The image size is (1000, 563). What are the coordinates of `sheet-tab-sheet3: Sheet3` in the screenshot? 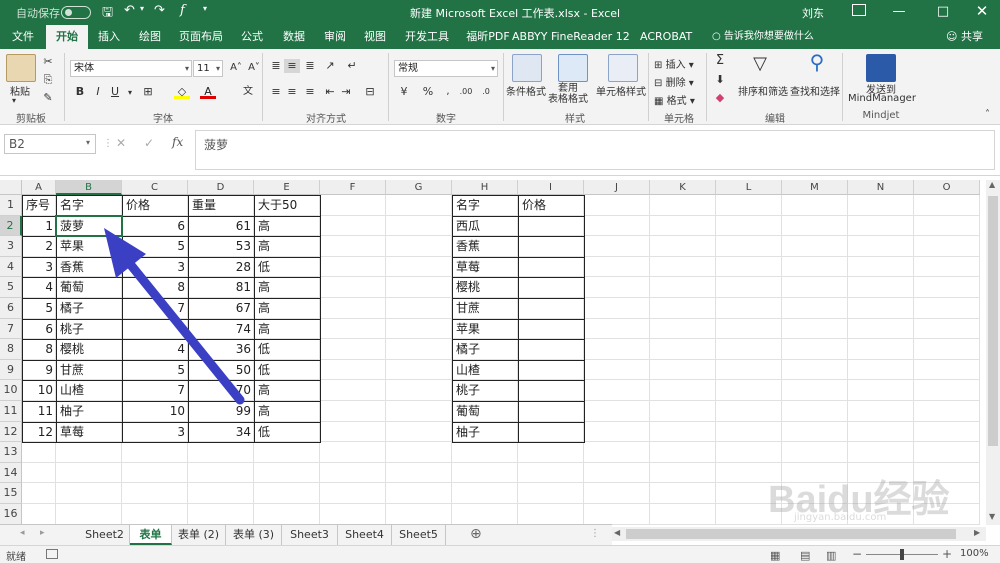 It's located at (310, 535).